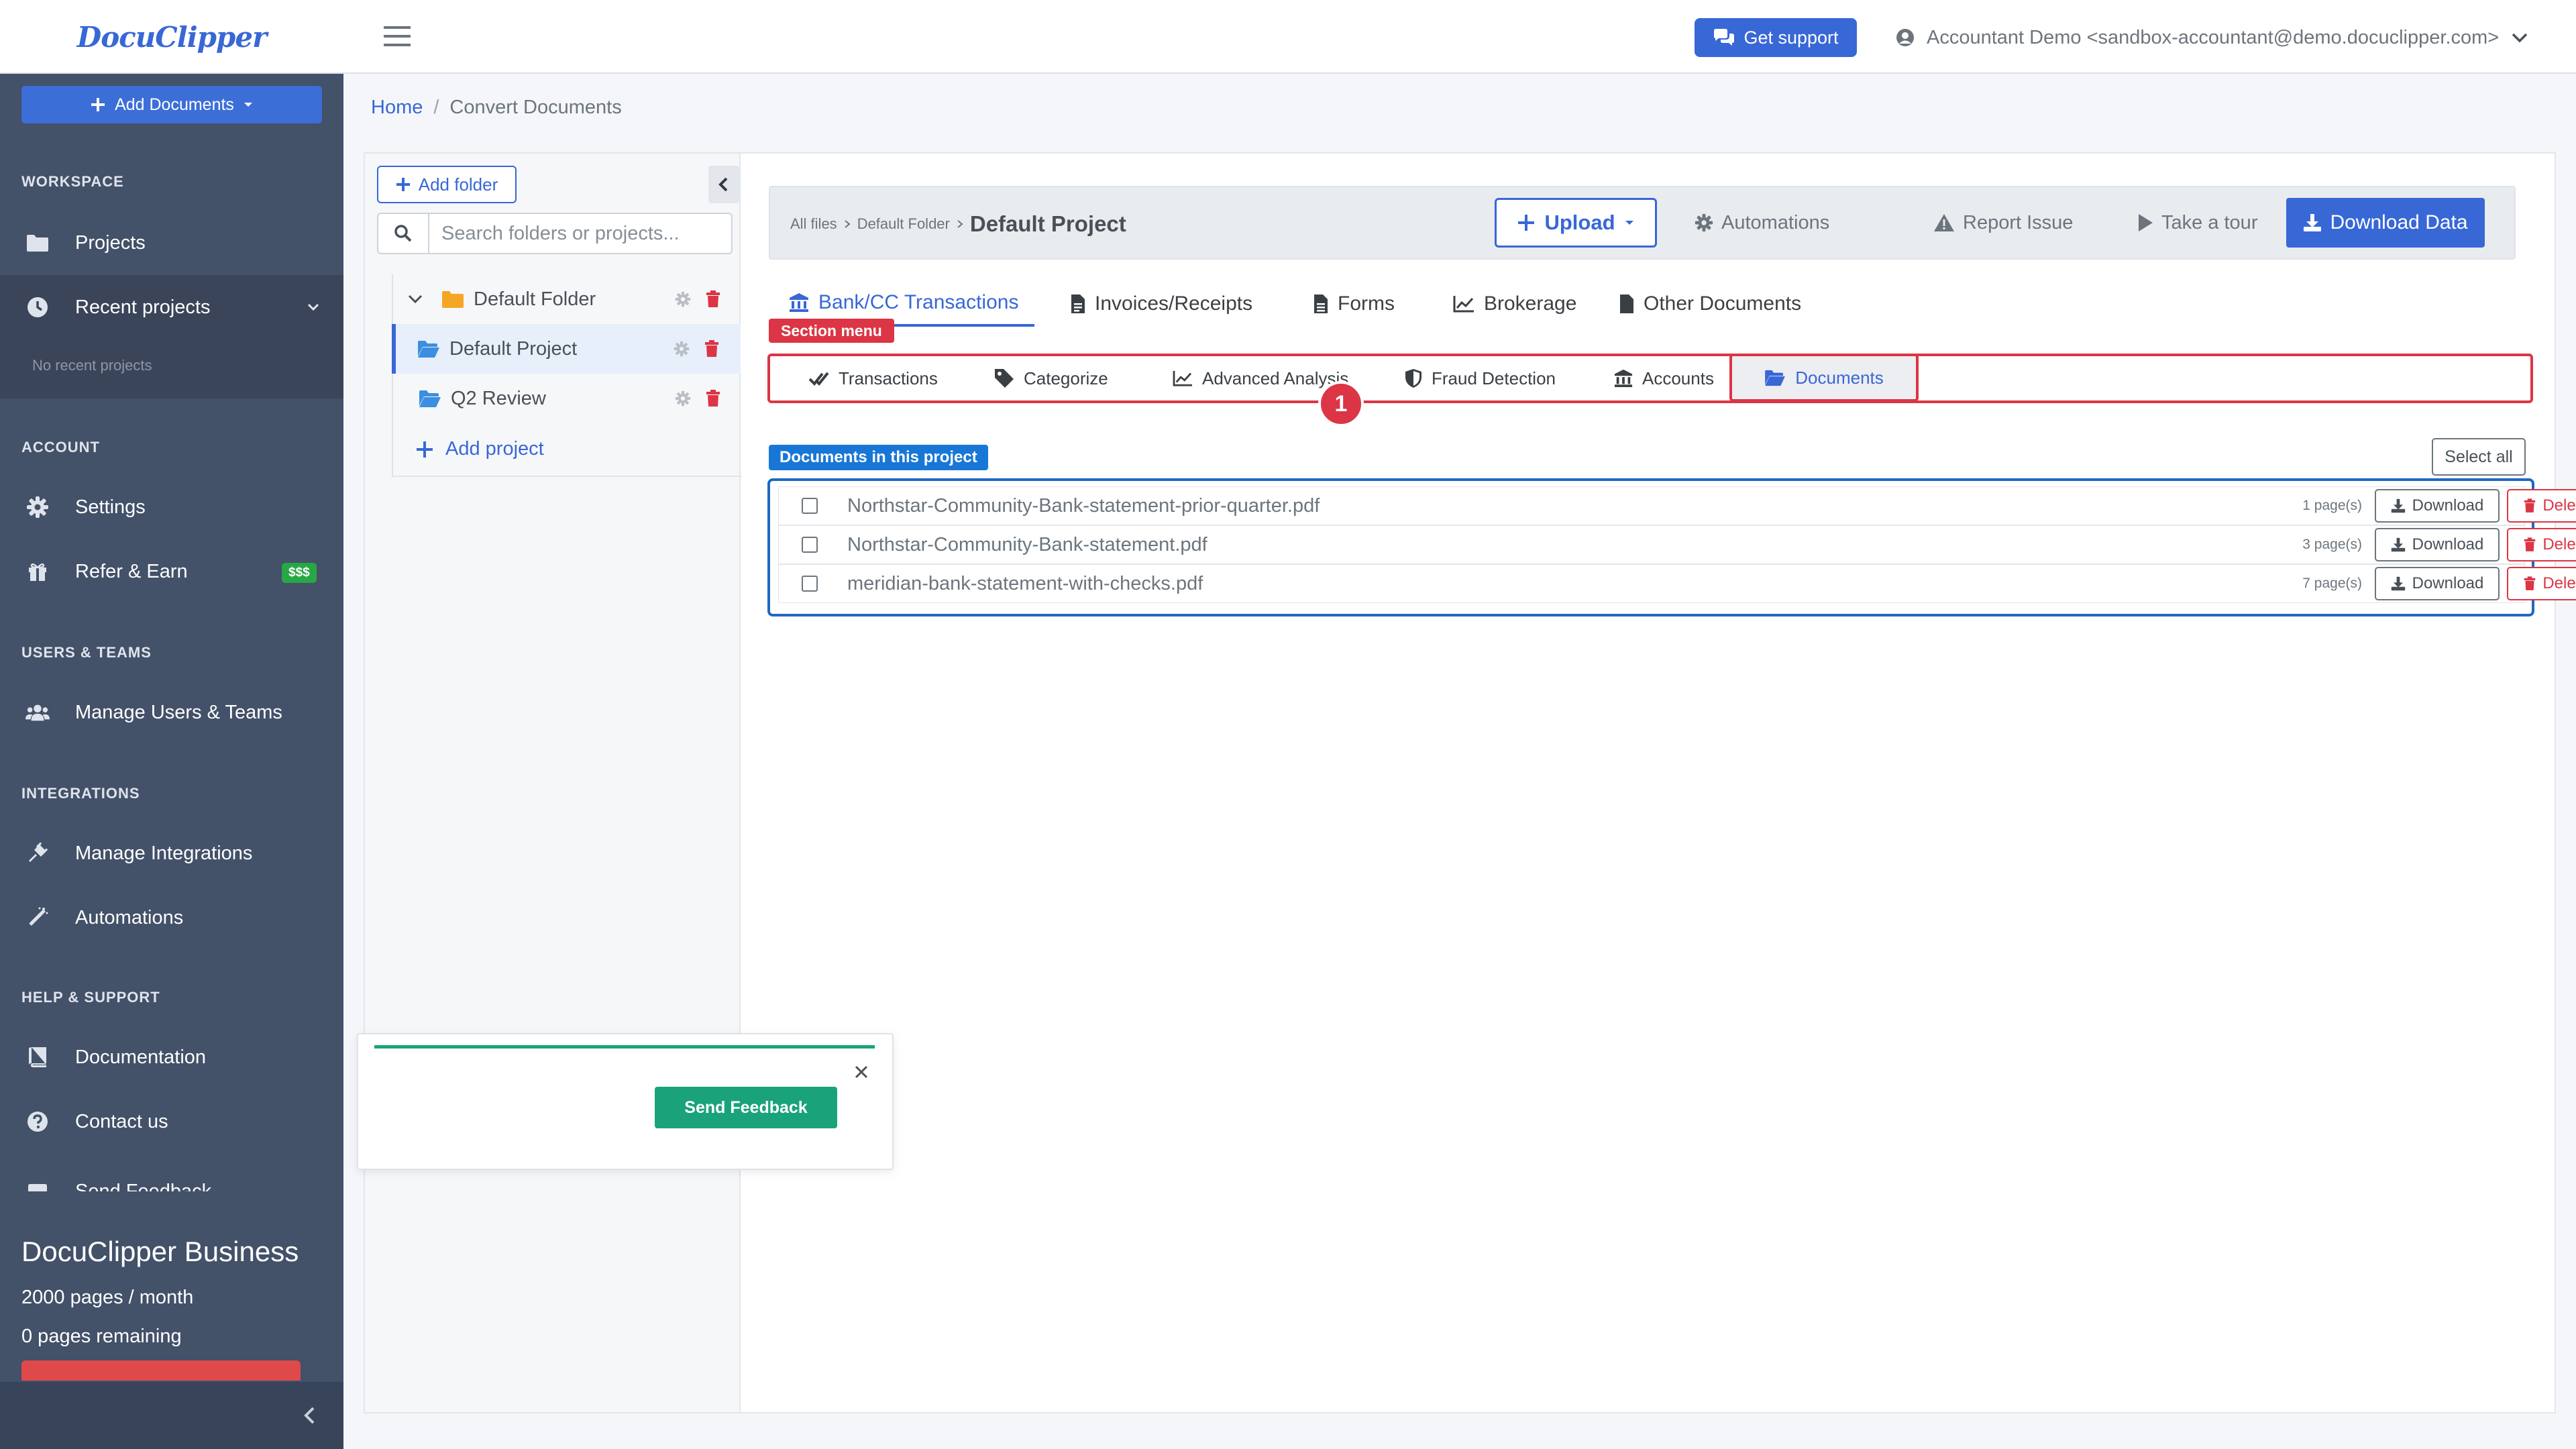 Image resolution: width=2576 pixels, height=1449 pixels. I want to click on document-pages: 3 page(s), so click(2332, 544).